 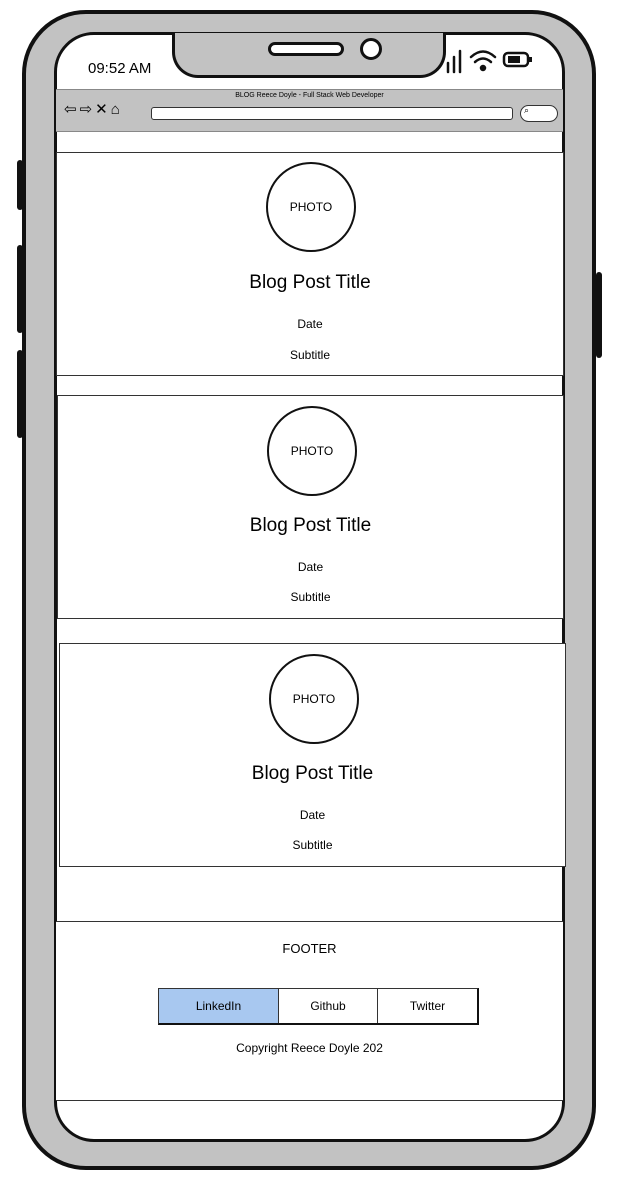 I want to click on linkedin-link: LinkedIn, so click(x=219, y=1006).